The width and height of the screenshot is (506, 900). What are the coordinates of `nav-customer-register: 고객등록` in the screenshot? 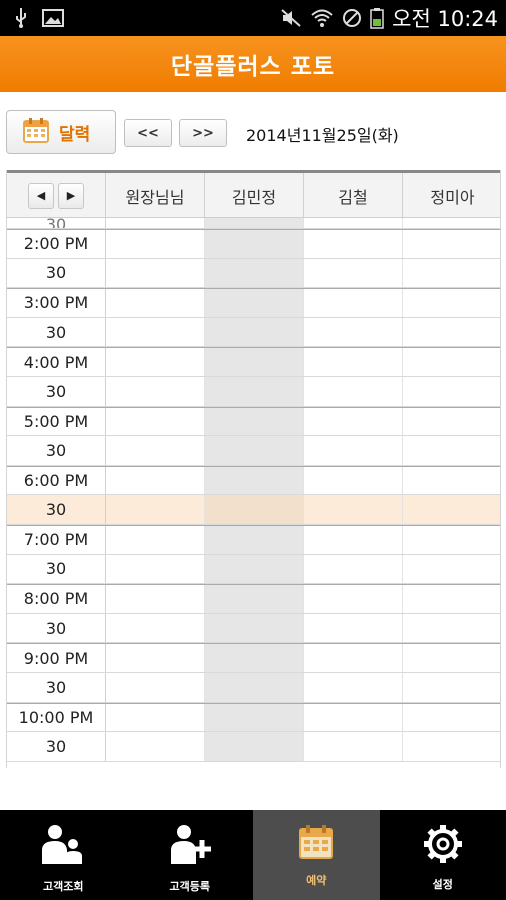 It's located at (190, 855).